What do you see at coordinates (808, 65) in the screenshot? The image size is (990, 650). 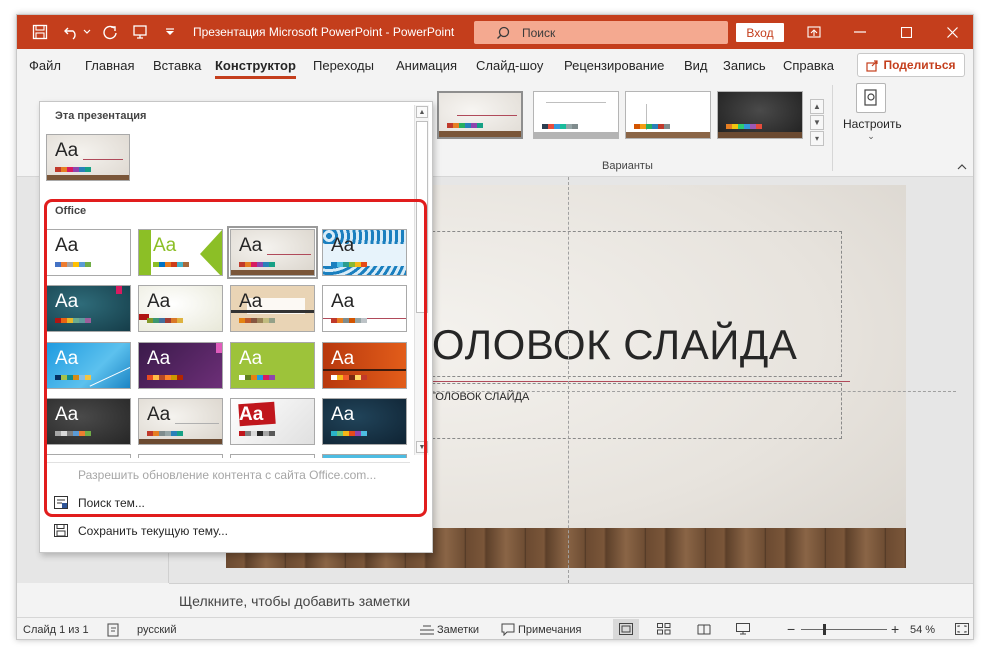 I see `tab-help: Справка` at bounding box center [808, 65].